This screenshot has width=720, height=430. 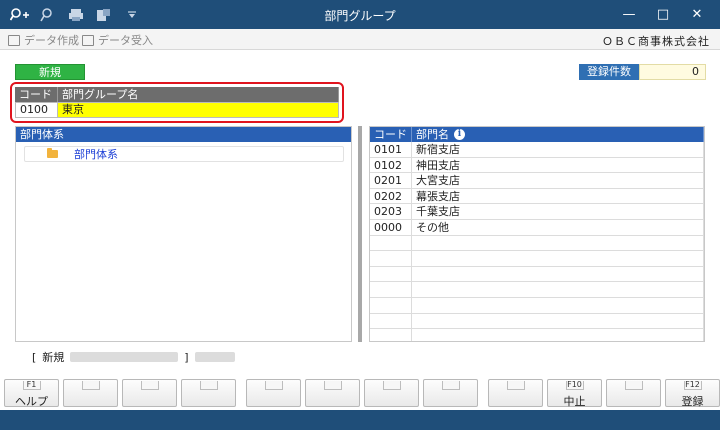 What do you see at coordinates (391, 196) in the screenshot?
I see `cell-code: 0202` at bounding box center [391, 196].